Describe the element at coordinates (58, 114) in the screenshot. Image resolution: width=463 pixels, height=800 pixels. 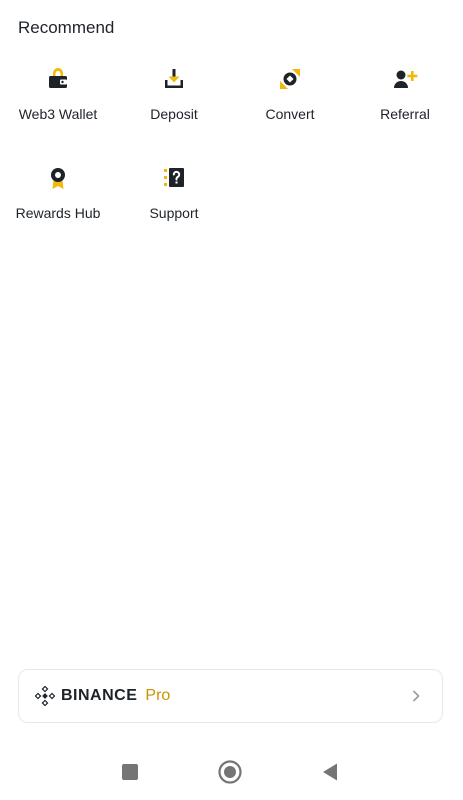
I see `web3-wallet-label: Web3 Wallet` at that location.